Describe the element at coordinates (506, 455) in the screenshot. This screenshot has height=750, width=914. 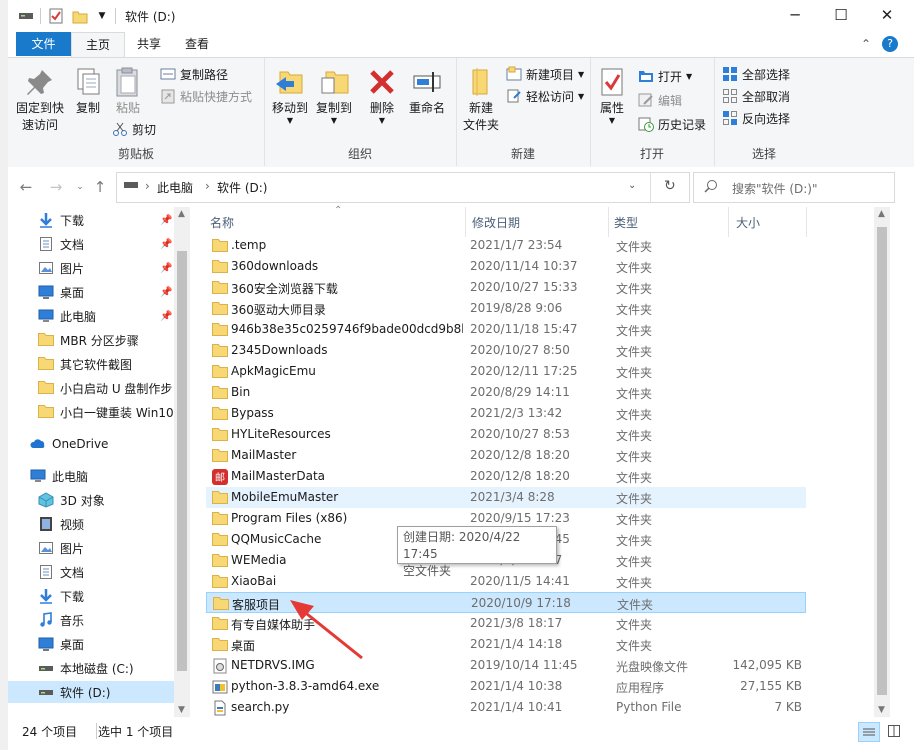
I see `file-row: MailMaster 2020/12/8 18:20 文件夹` at that location.